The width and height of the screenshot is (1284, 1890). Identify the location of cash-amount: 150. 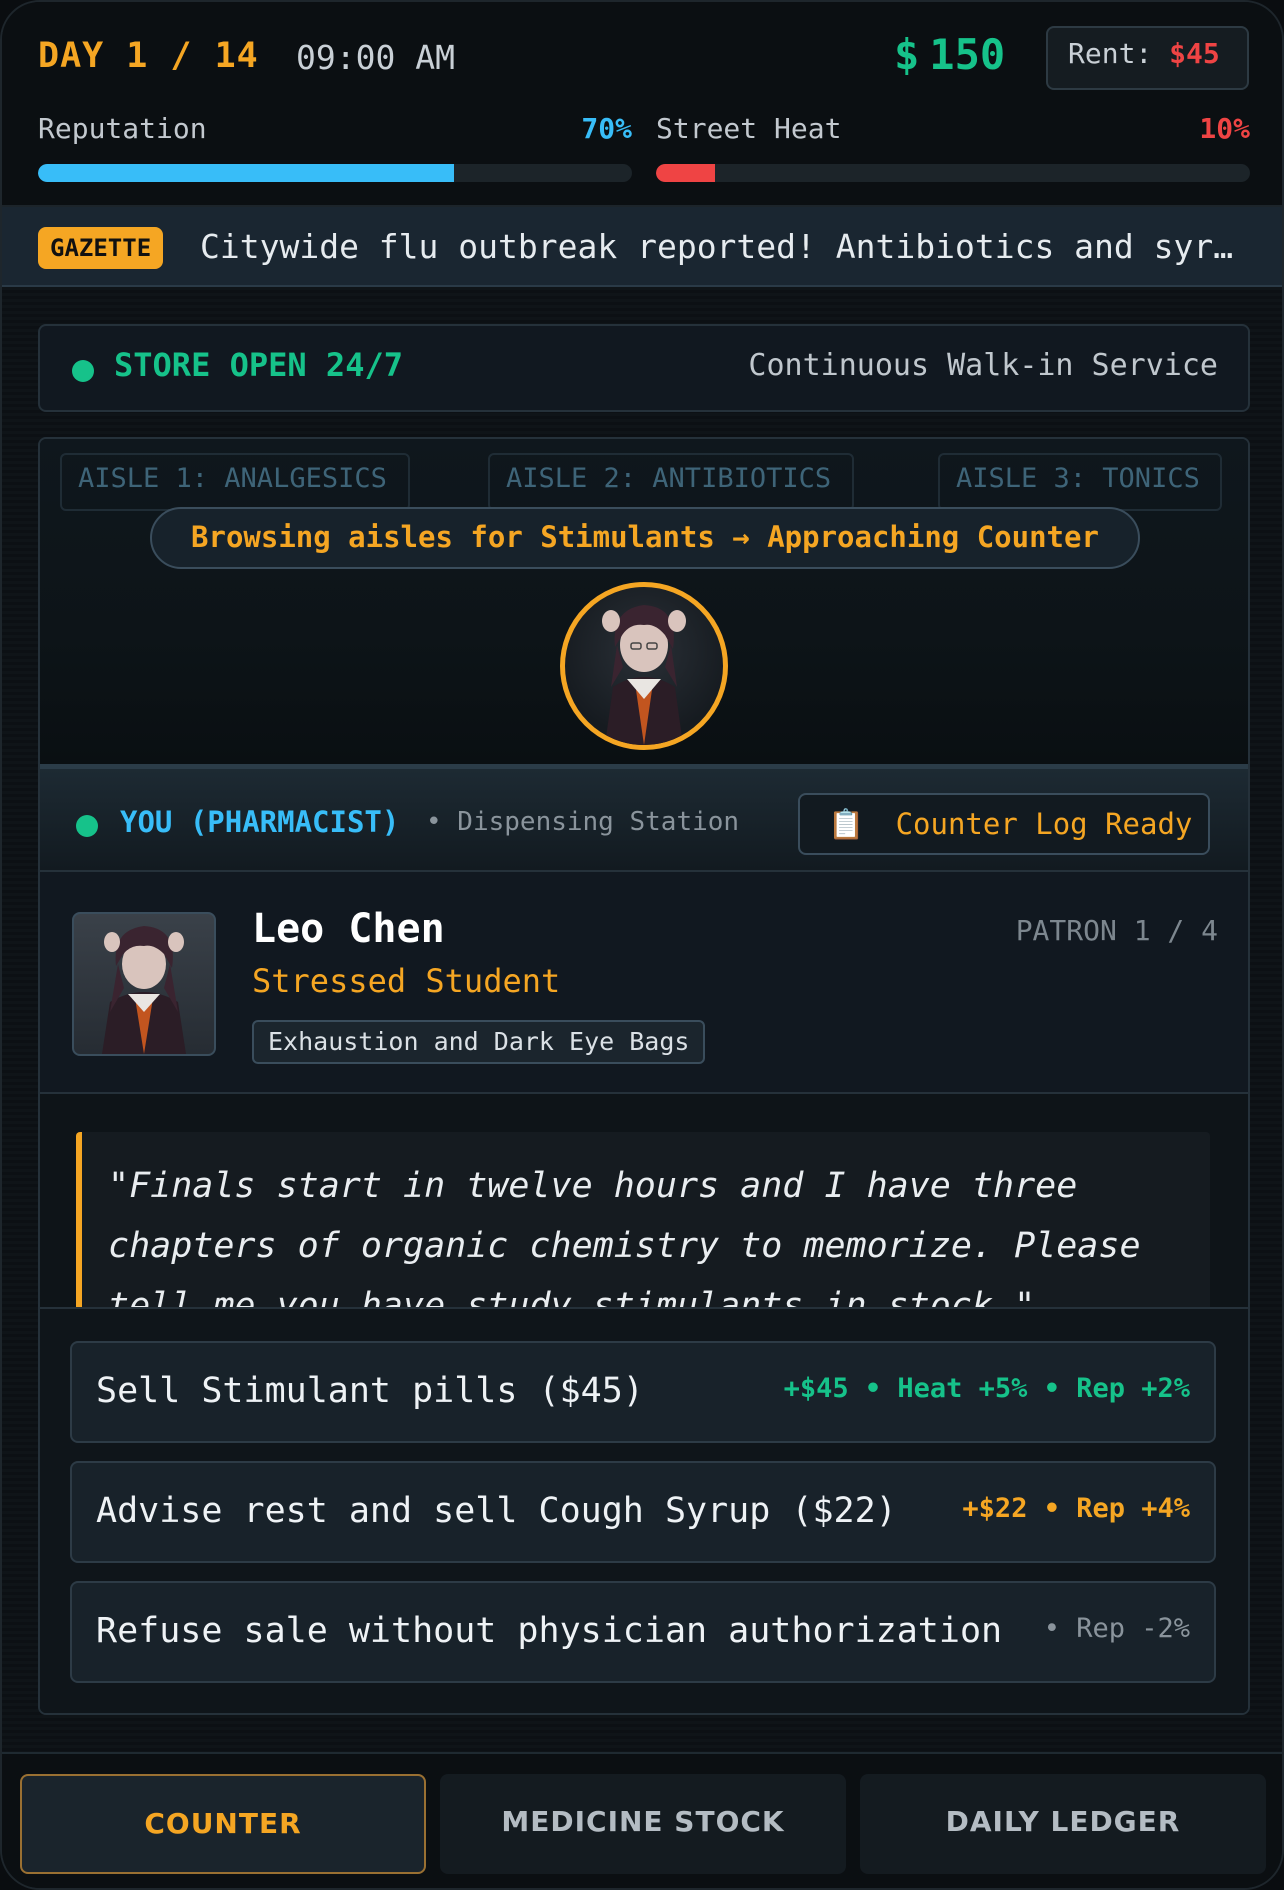
(967, 54).